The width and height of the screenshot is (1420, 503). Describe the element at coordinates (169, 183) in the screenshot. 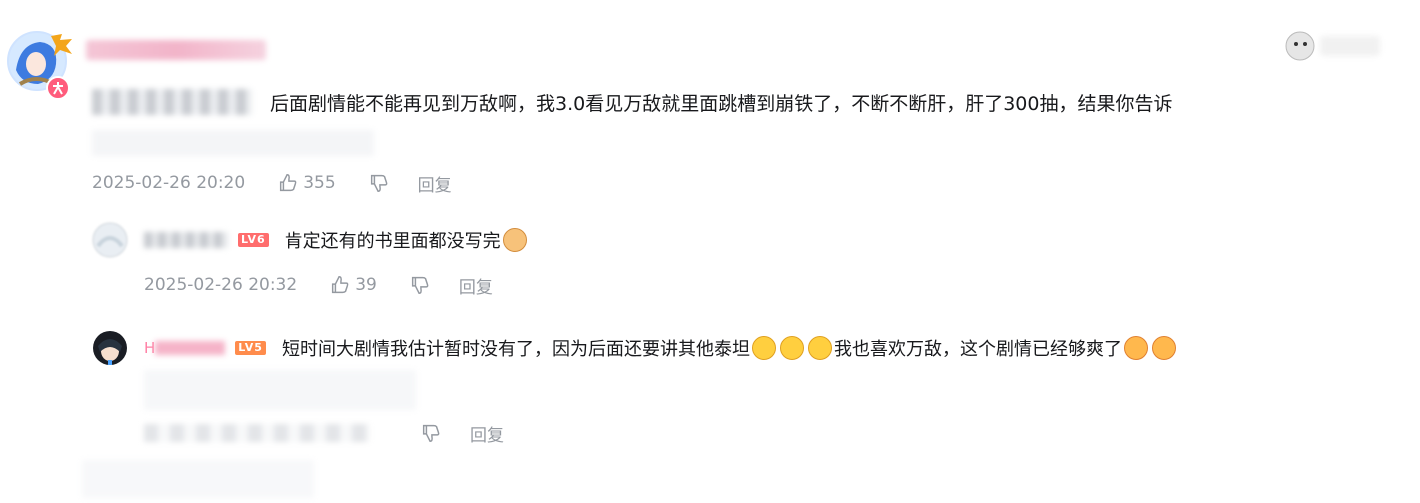

I see `comment-time: 2025-02-26 20:20` at that location.